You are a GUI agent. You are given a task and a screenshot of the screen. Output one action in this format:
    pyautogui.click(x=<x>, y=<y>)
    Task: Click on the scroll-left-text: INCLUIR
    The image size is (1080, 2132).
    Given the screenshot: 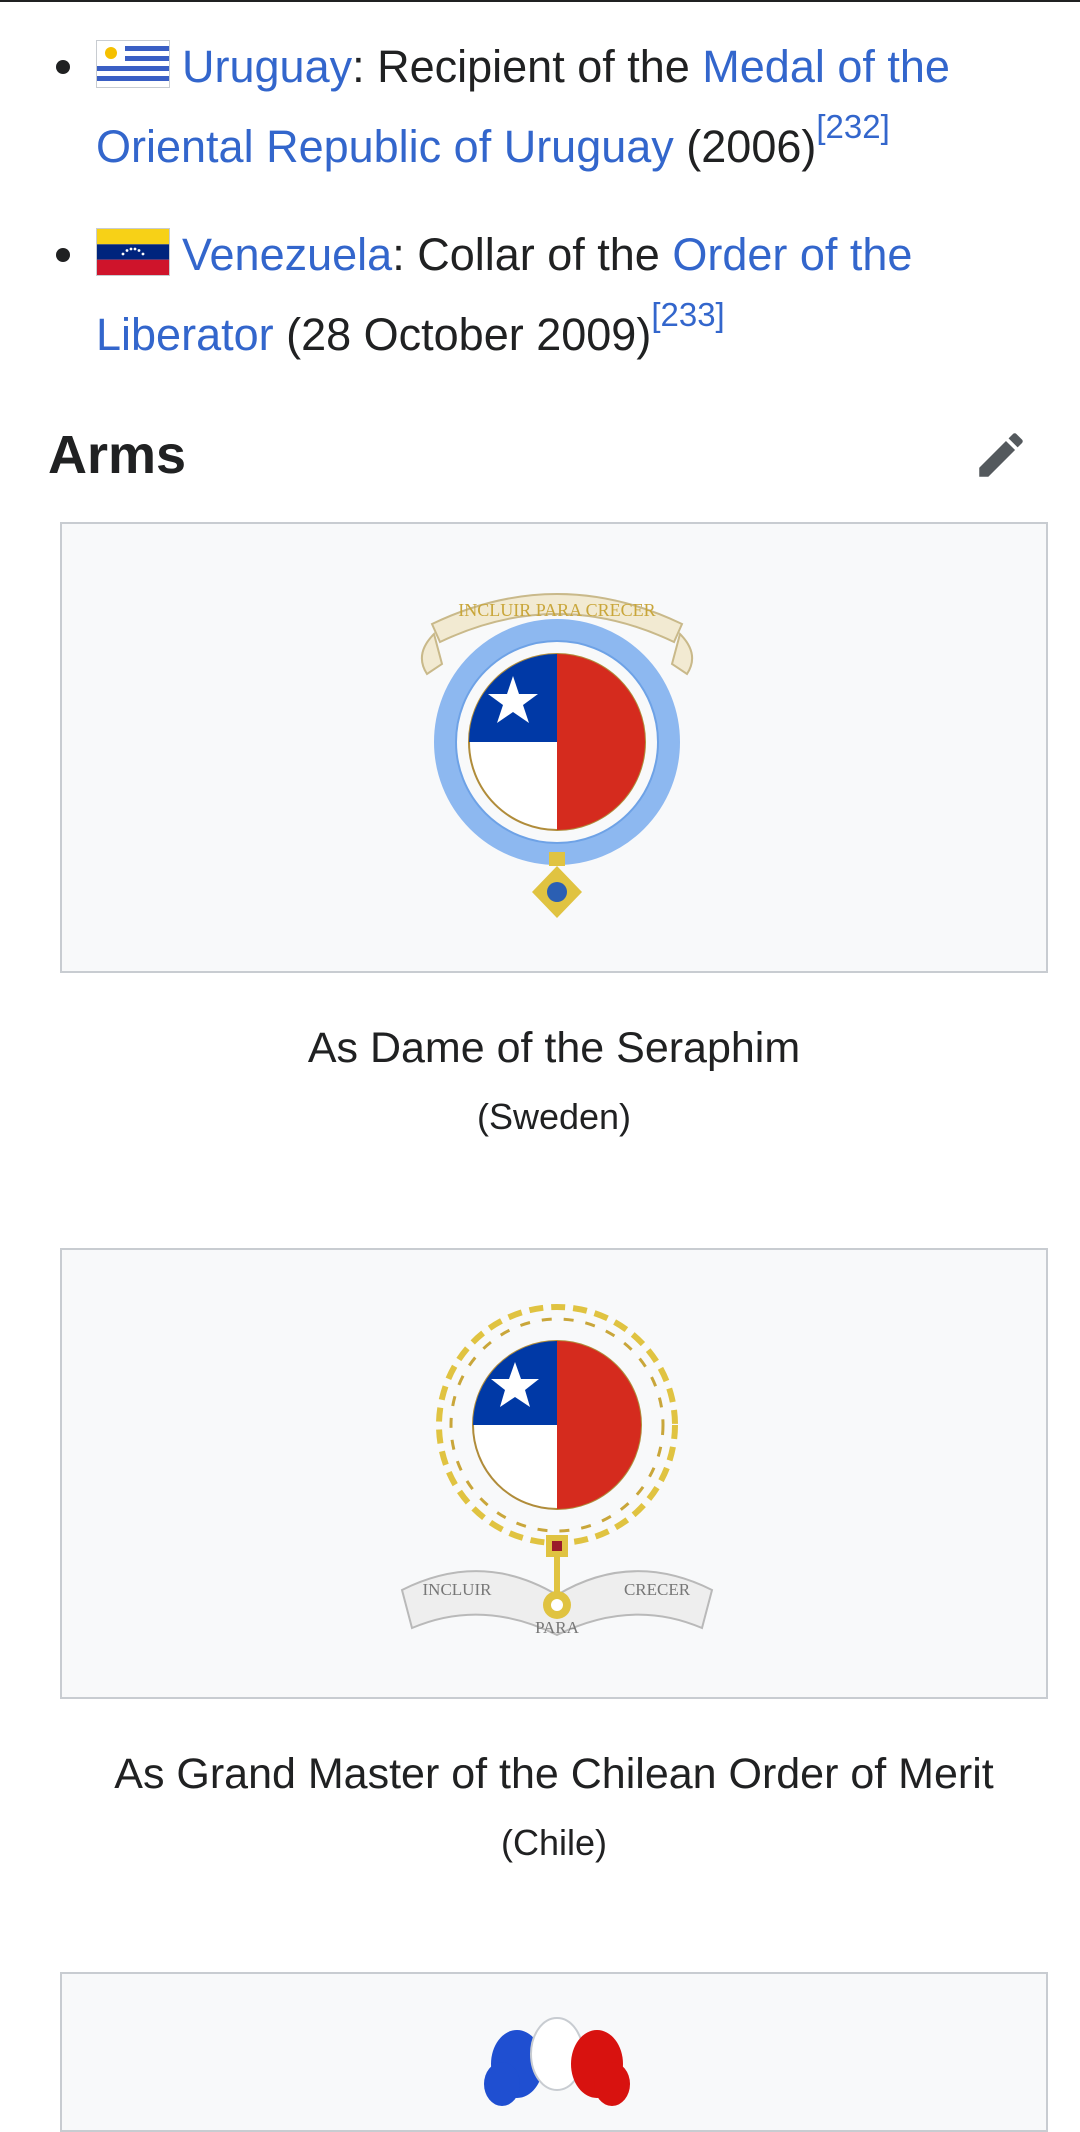 What is the action you would take?
    pyautogui.click(x=458, y=1589)
    